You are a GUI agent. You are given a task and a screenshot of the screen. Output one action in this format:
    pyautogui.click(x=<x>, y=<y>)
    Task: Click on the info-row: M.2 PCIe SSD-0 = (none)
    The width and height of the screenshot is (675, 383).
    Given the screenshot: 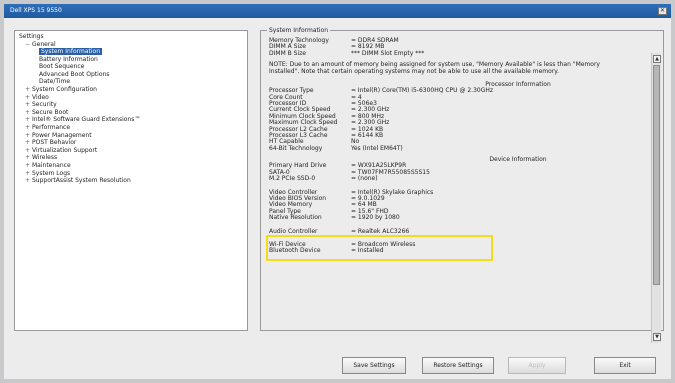 What is the action you would take?
    pyautogui.click(x=458, y=179)
    